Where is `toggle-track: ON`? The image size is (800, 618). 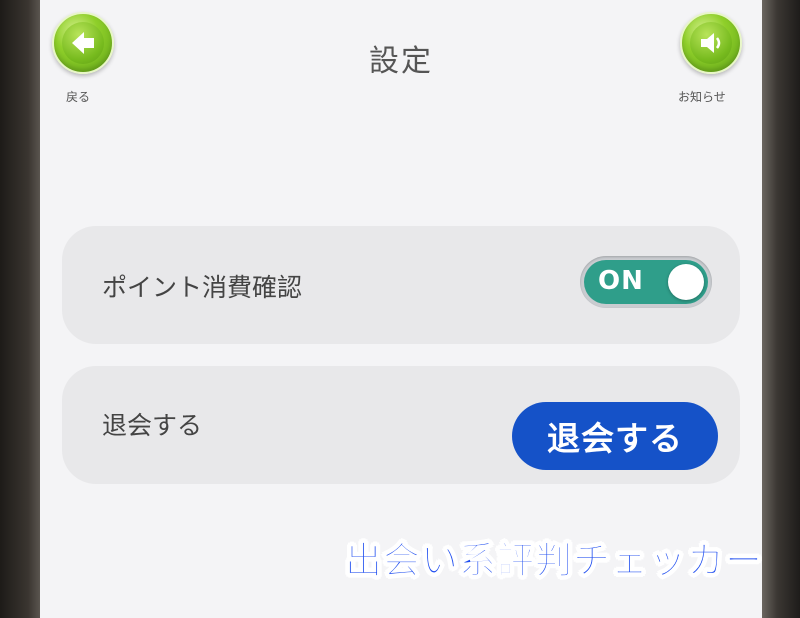 toggle-track: ON is located at coordinates (646, 282).